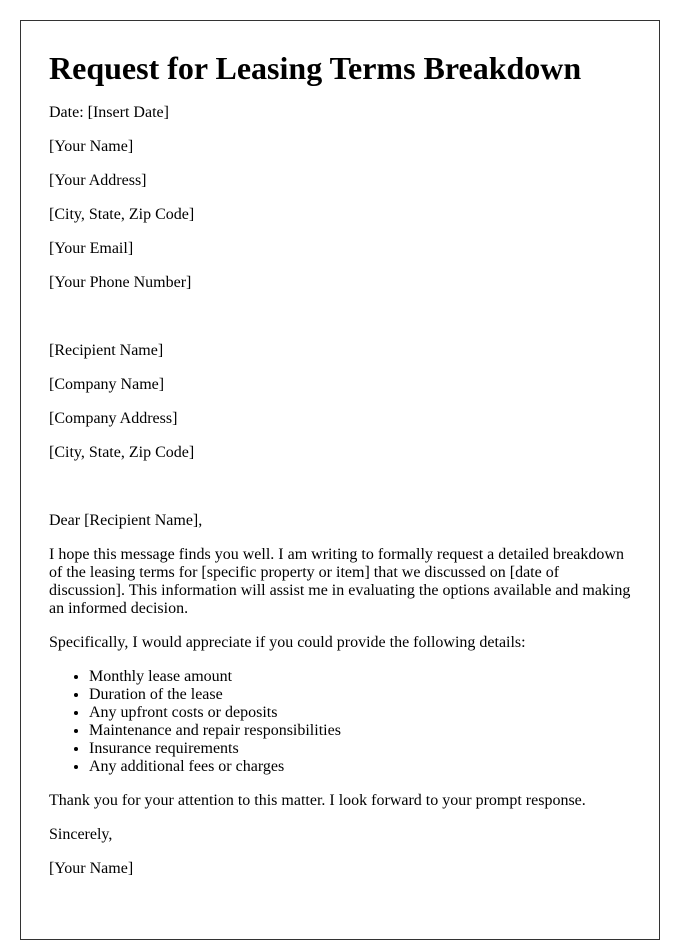  Describe the element at coordinates (120, 282) in the screenshot. I see `sender-phone: [Your Phone Number]` at that location.